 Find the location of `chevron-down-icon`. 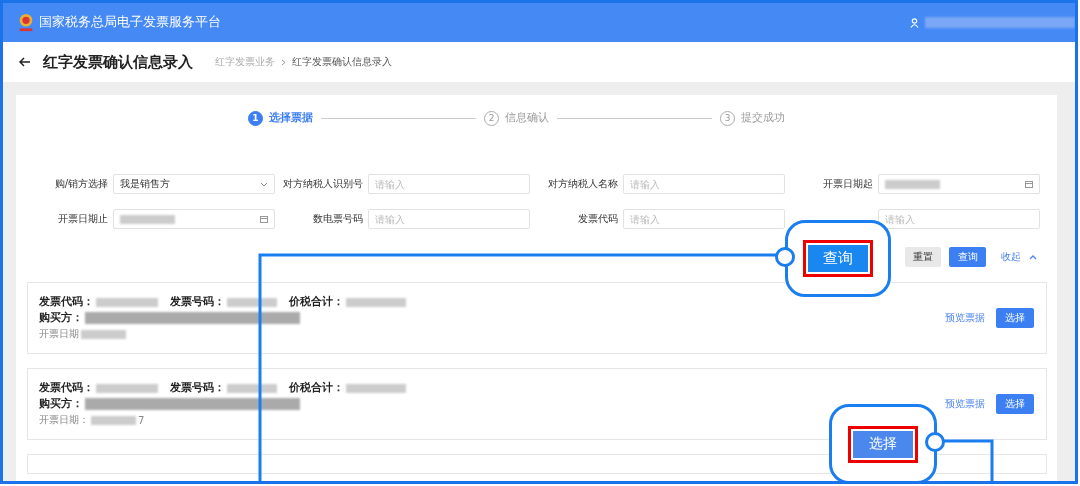

chevron-down-icon is located at coordinates (264, 184).